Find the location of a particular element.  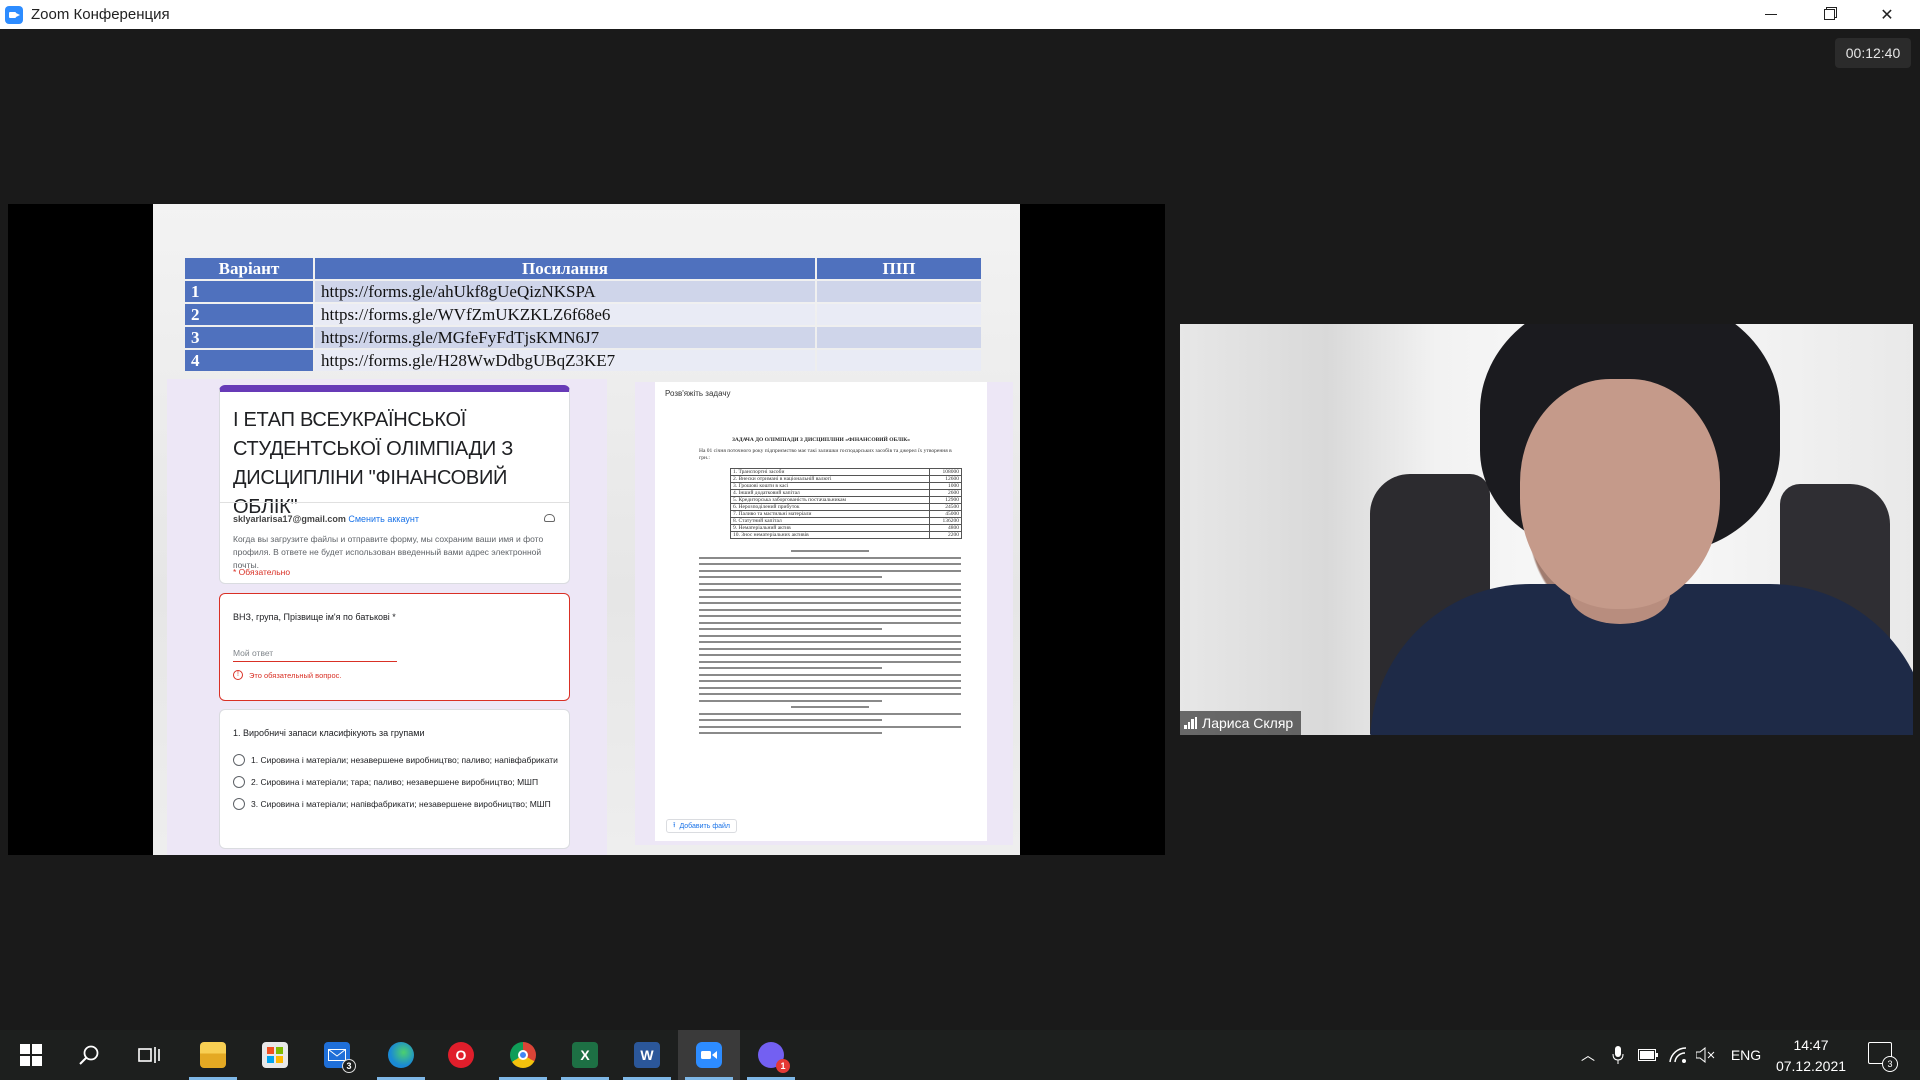

taskbar-app-zoom is located at coordinates (709, 1055).